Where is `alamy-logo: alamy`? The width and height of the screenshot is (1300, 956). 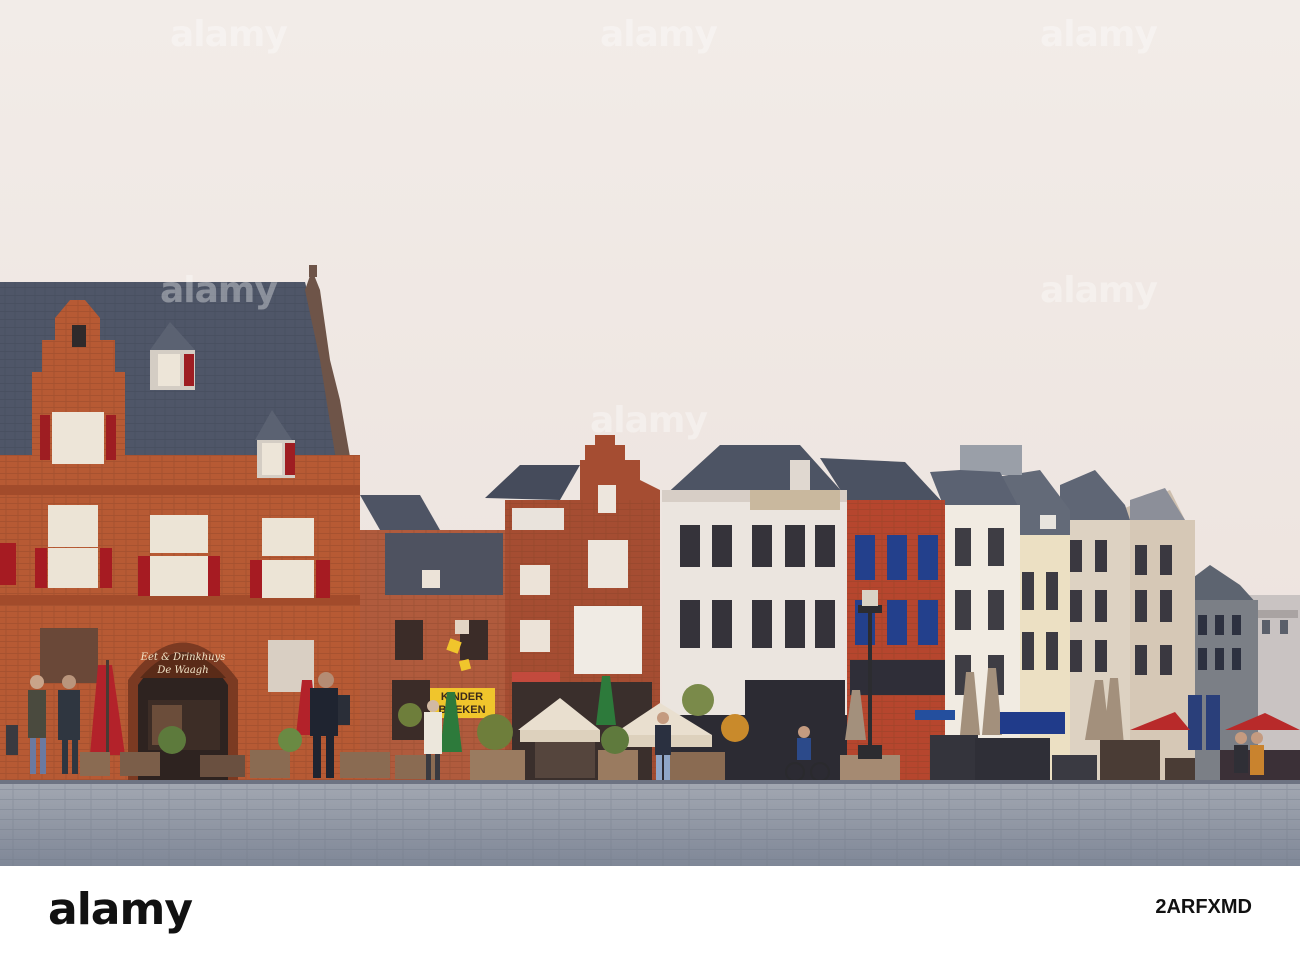 alamy-logo: alamy is located at coordinates (120, 909).